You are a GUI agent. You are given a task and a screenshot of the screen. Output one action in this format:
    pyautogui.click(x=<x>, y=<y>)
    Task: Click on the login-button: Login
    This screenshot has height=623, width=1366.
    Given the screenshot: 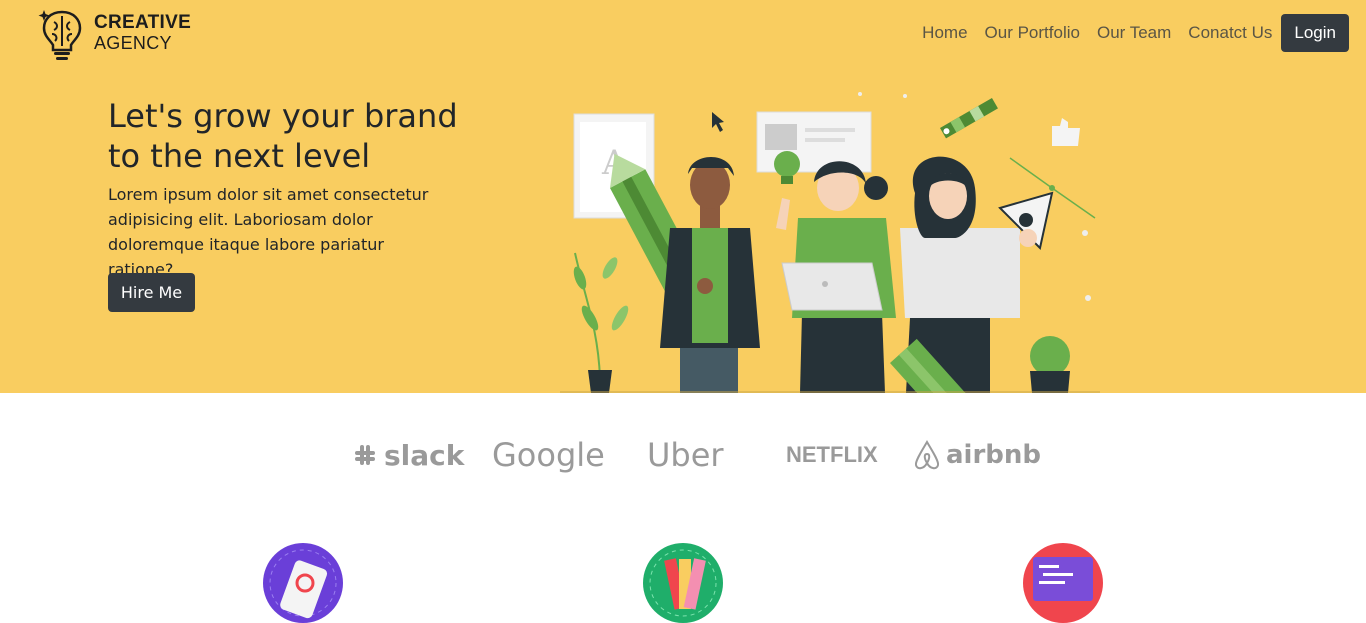 What is the action you would take?
    pyautogui.click(x=1315, y=33)
    